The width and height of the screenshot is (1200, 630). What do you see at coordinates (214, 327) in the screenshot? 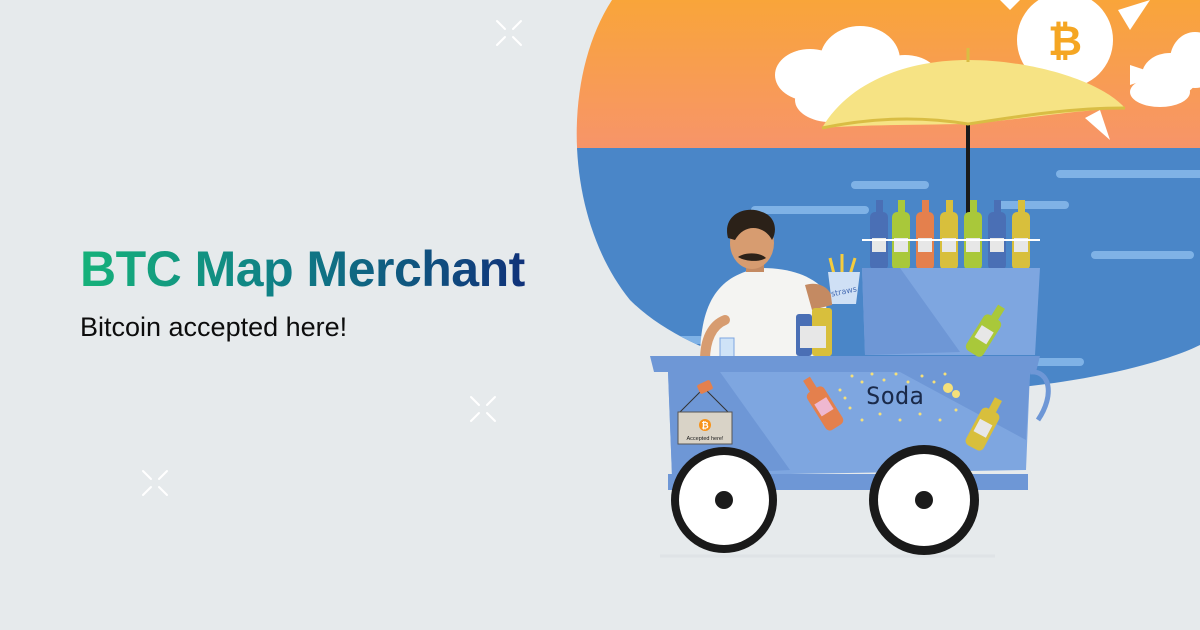
I see `tagline: Bitcoin accepted here!` at bounding box center [214, 327].